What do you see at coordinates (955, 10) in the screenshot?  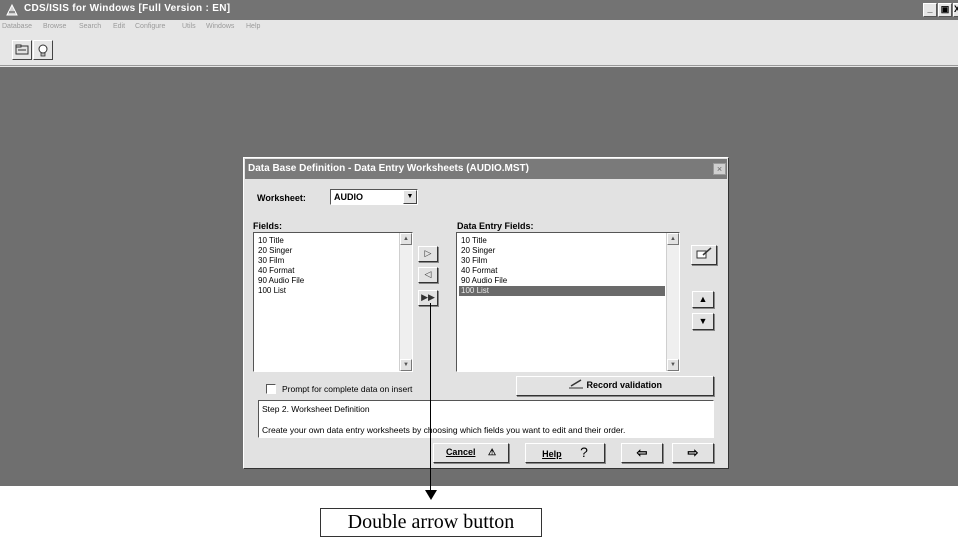 I see `close-window-button: X` at bounding box center [955, 10].